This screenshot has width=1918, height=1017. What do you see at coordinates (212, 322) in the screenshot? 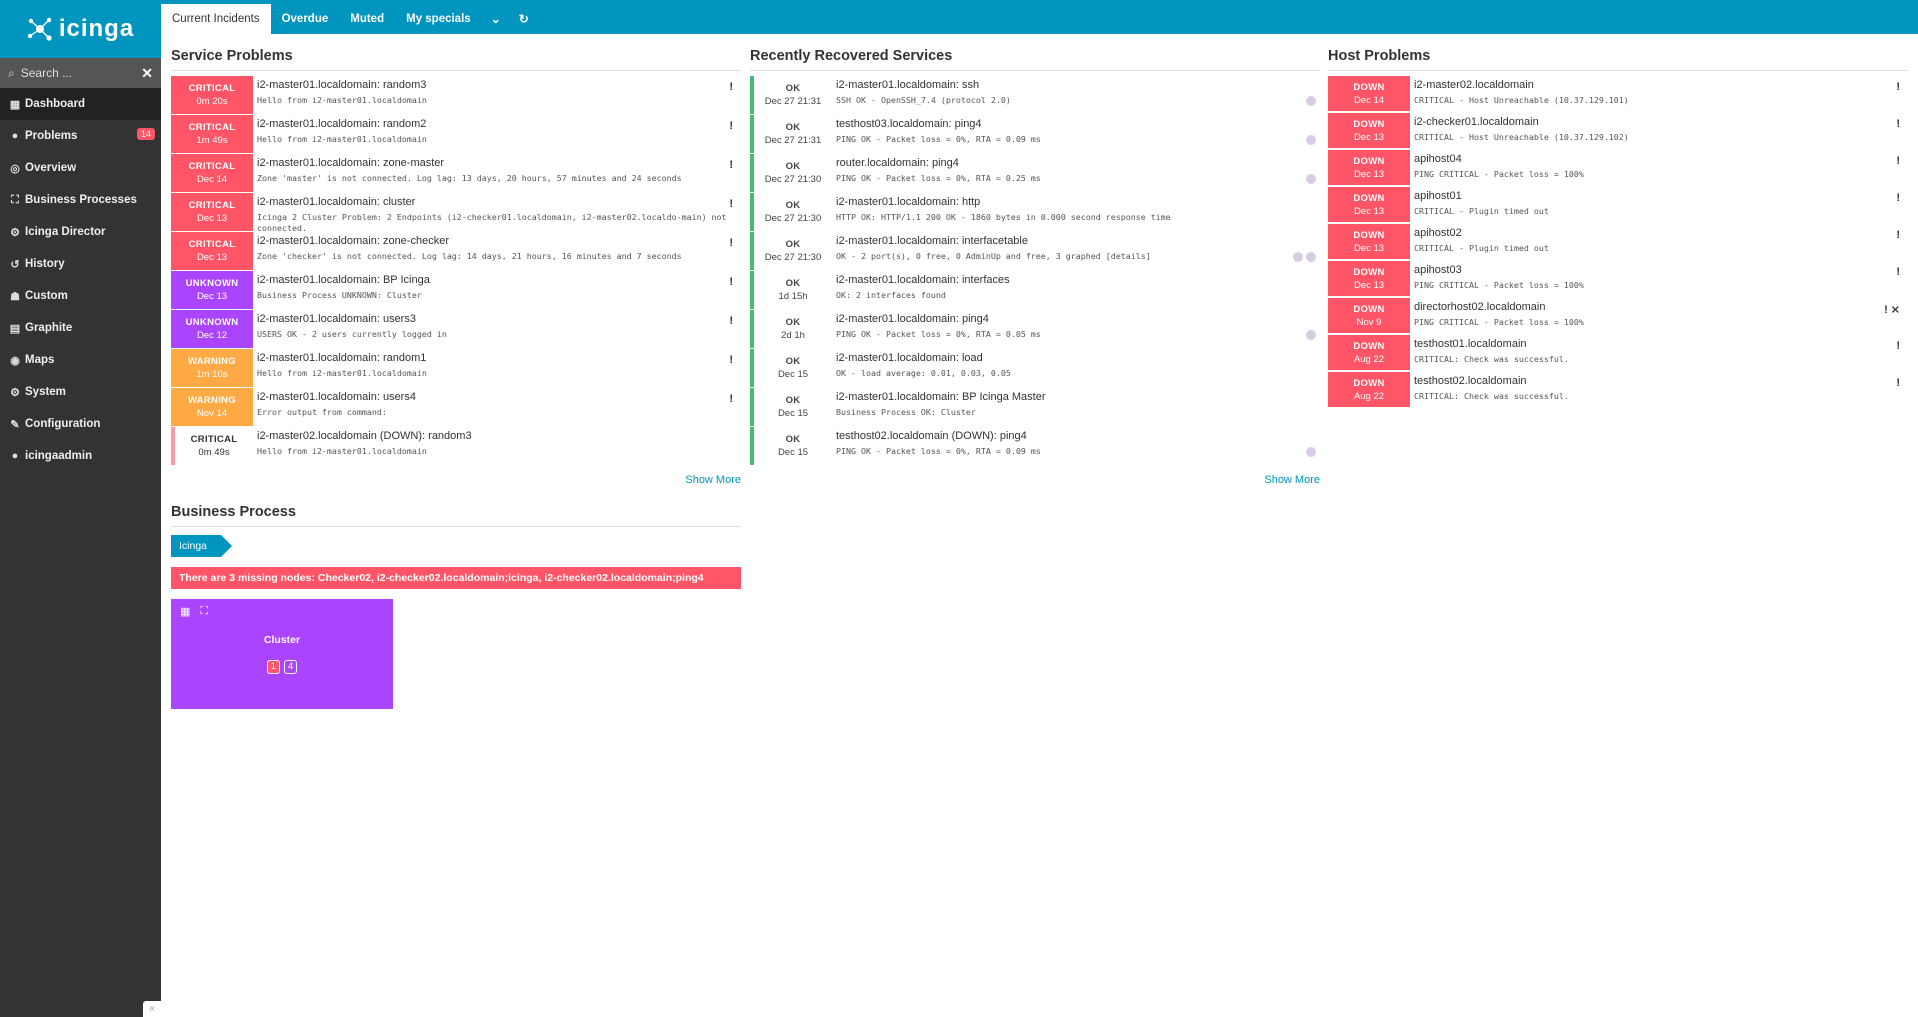
I see `state-label: UNKNOWN` at bounding box center [212, 322].